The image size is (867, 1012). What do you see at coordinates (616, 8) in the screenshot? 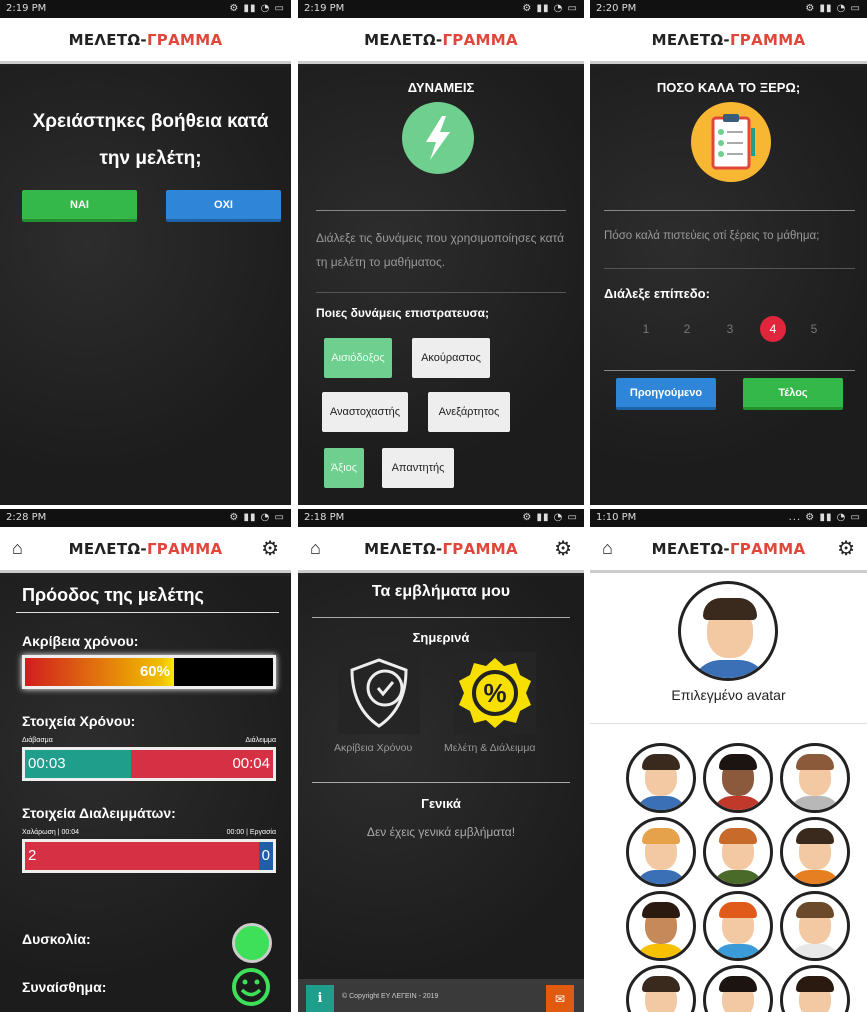
I see `status-time: 2:20 PM` at bounding box center [616, 8].